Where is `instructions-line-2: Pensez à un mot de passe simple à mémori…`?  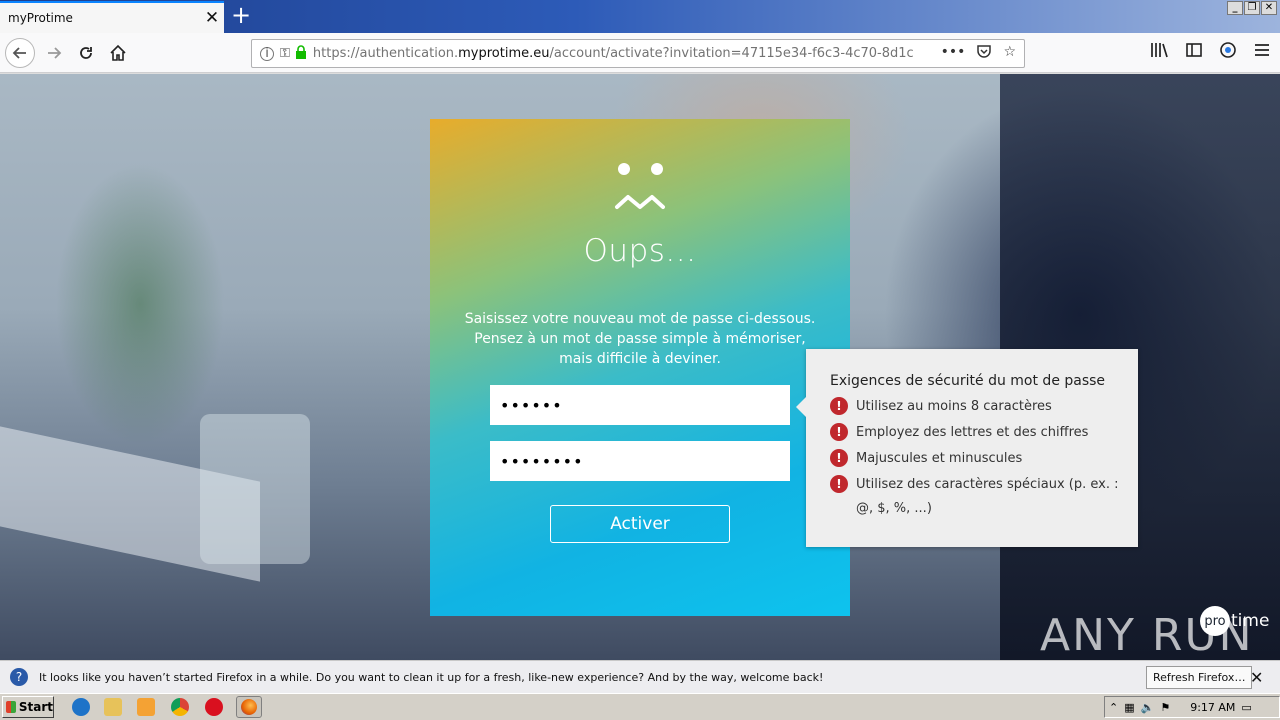
instructions-line-2: Pensez à un mot de passe simple à mémori… is located at coordinates (640, 339).